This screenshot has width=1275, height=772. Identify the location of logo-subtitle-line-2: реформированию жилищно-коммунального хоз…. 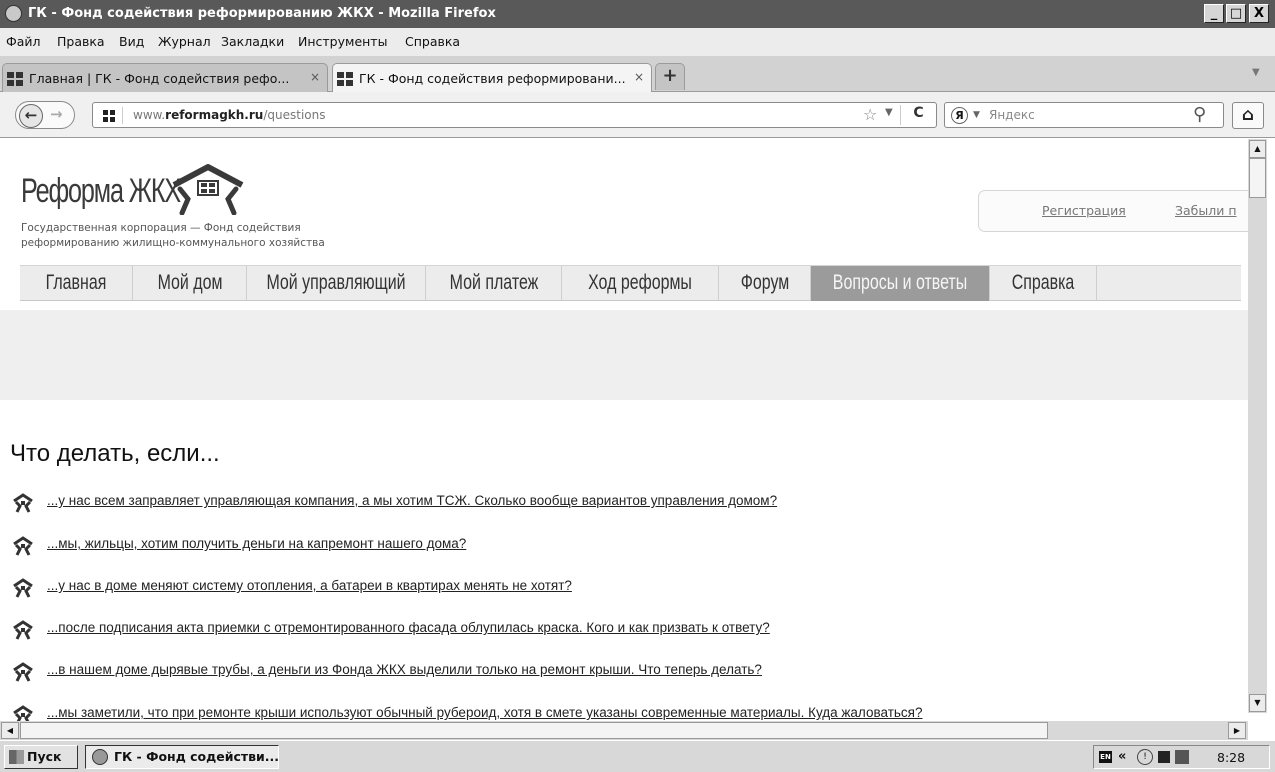
(173, 243).